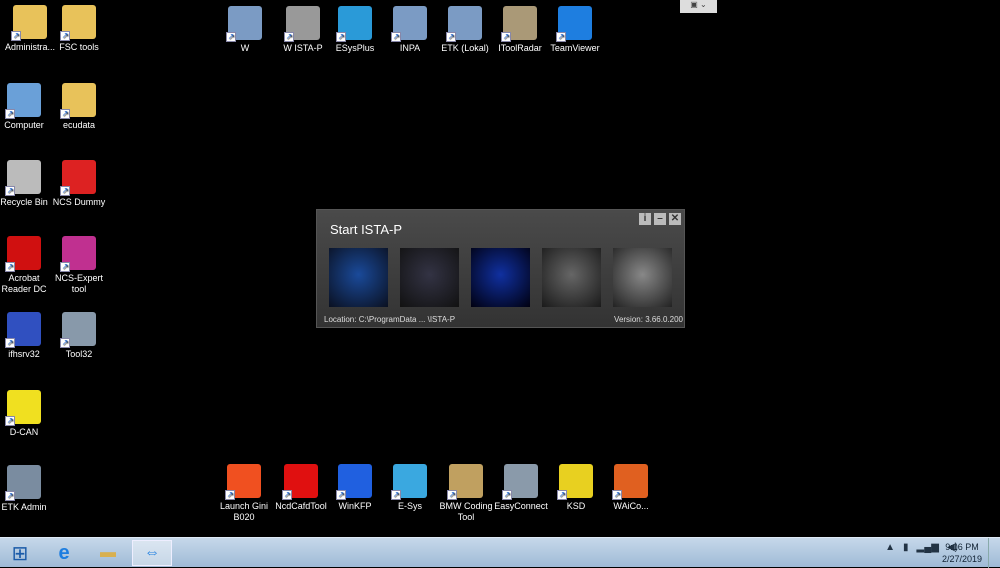 The width and height of the screenshot is (1000, 568). Describe the element at coordinates (23, 101) in the screenshot. I see `computer-icon: ↗` at that location.